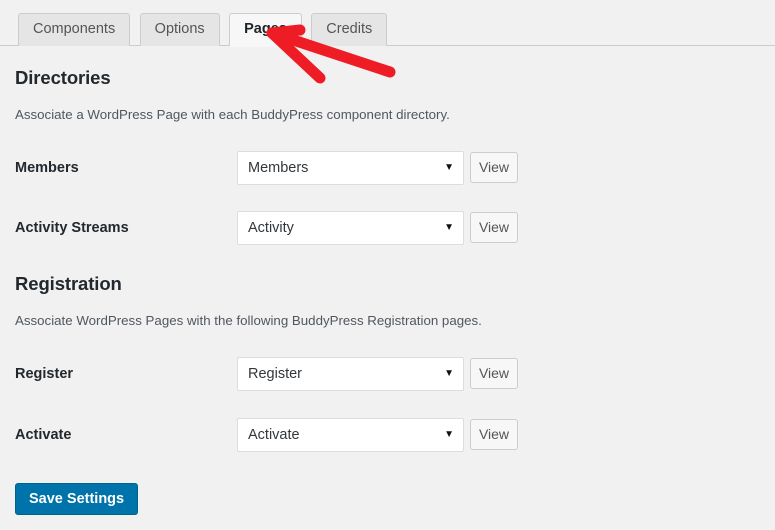  Describe the element at coordinates (265, 30) in the screenshot. I see `tab-pages: Pages` at that location.